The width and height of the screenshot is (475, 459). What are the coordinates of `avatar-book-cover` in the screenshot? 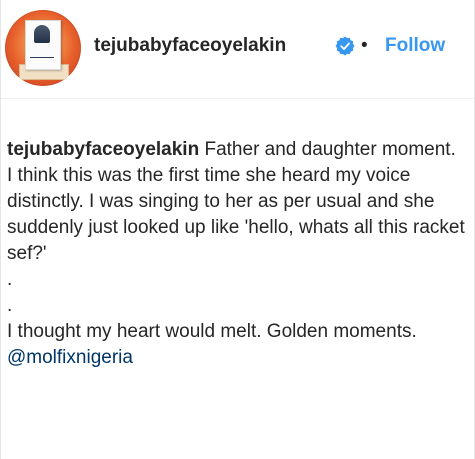 It's located at (43, 45).